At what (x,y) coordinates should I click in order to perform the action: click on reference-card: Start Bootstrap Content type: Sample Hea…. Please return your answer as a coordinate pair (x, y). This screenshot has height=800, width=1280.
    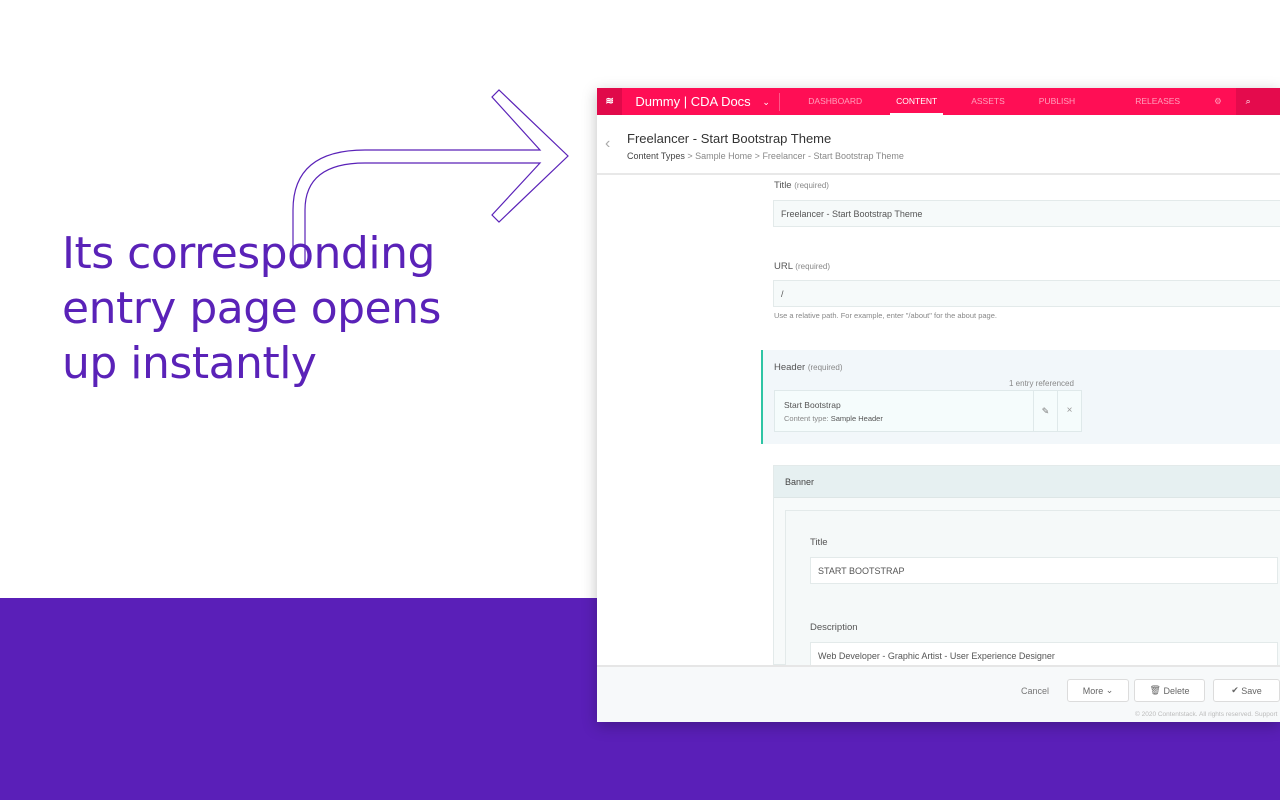
    Looking at the image, I should click on (928, 411).